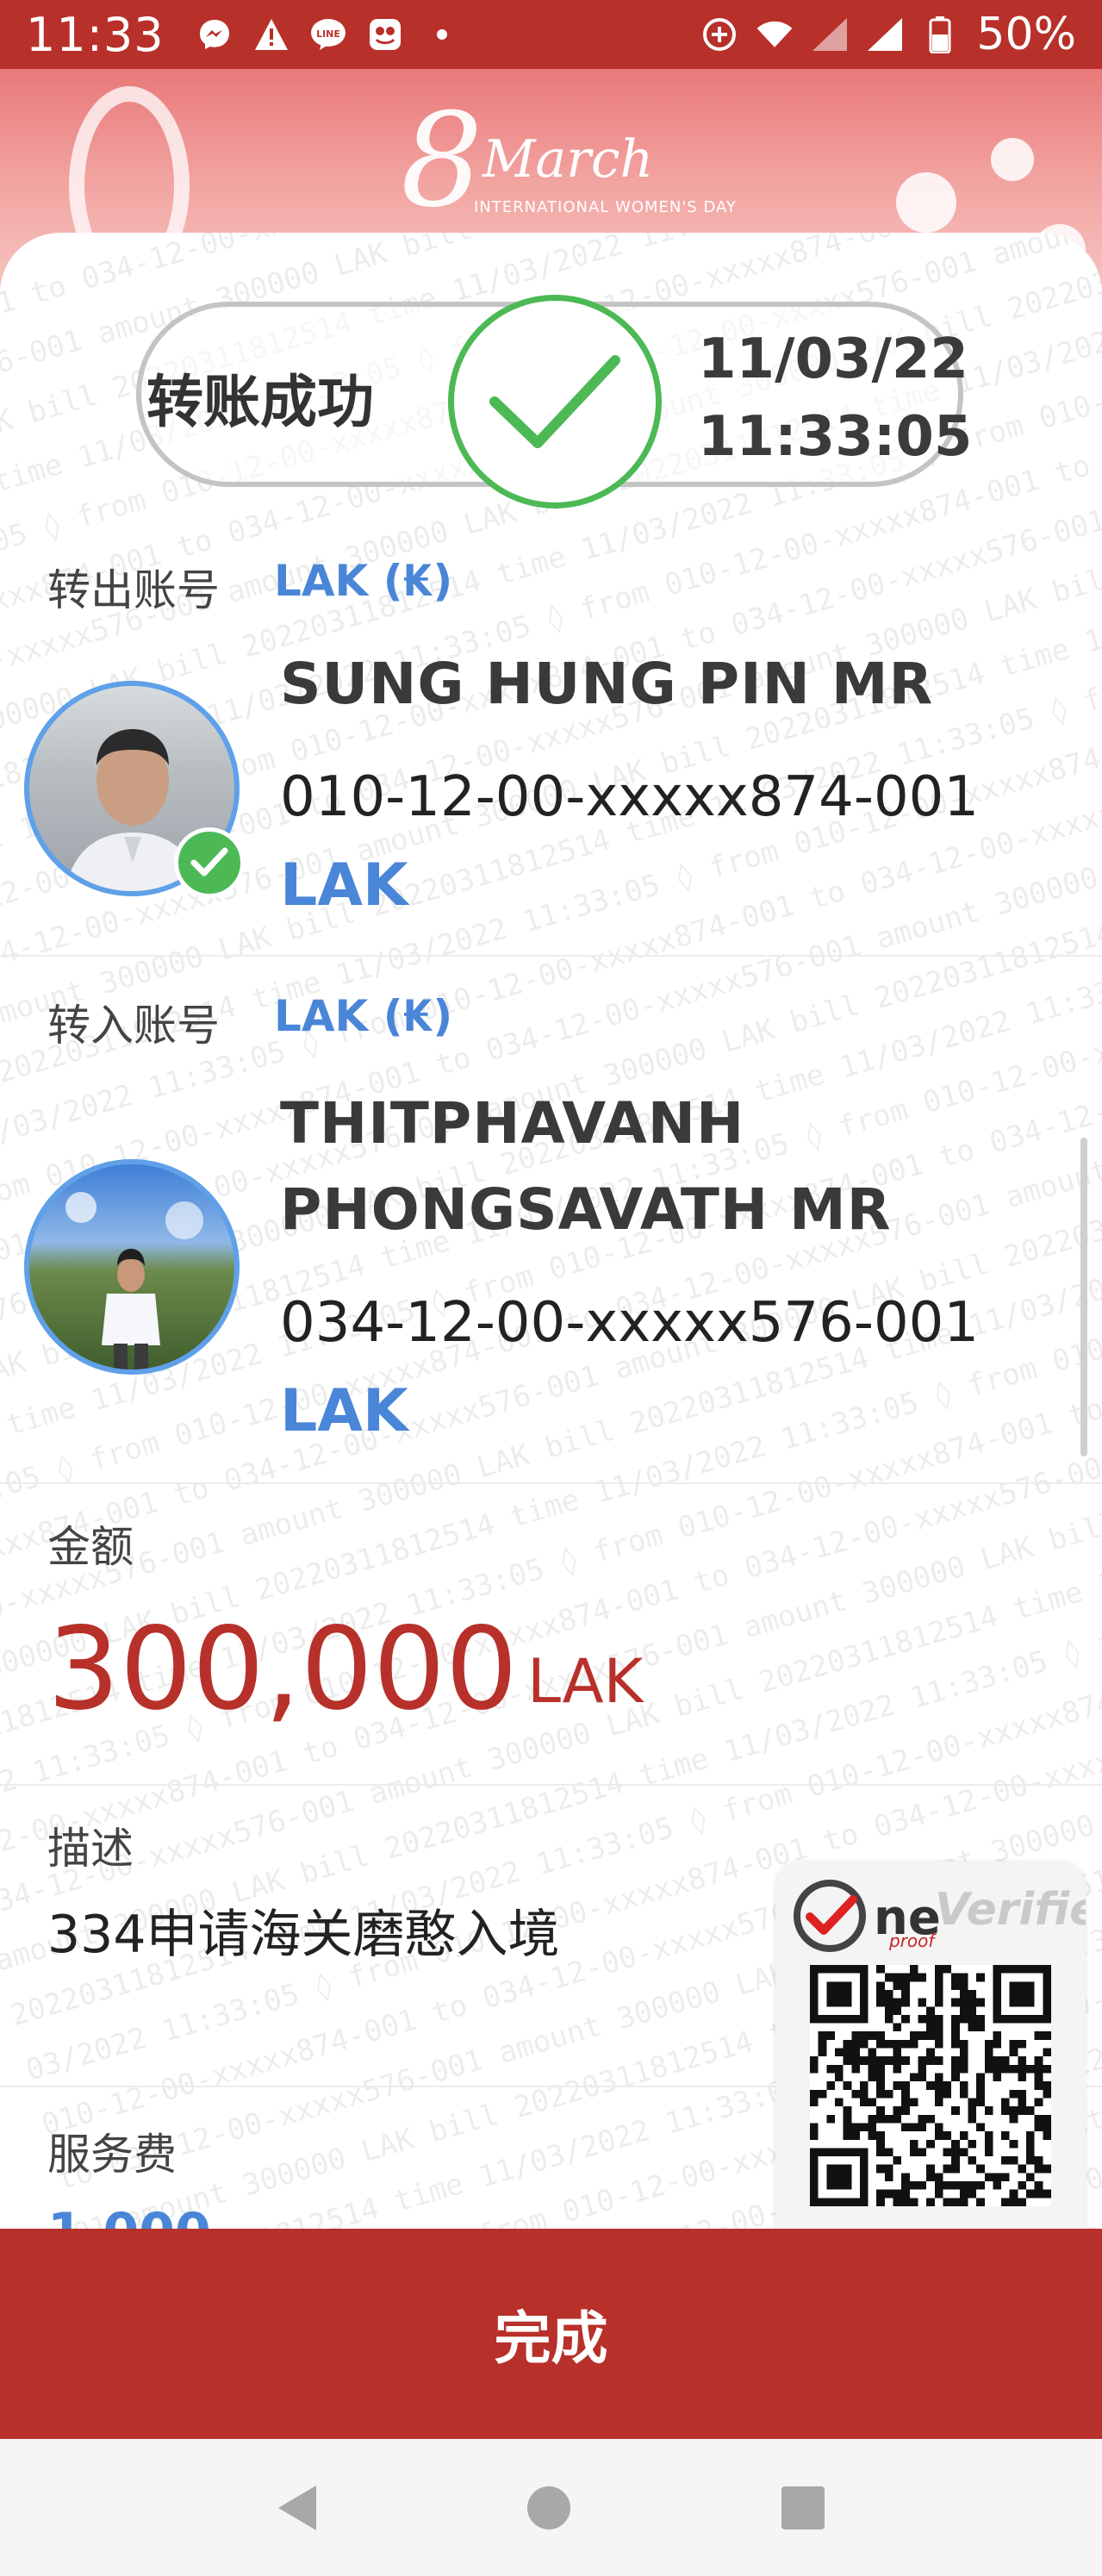 The image size is (1102, 2576). What do you see at coordinates (930, 2085) in the screenshot?
I see `qr-code` at bounding box center [930, 2085].